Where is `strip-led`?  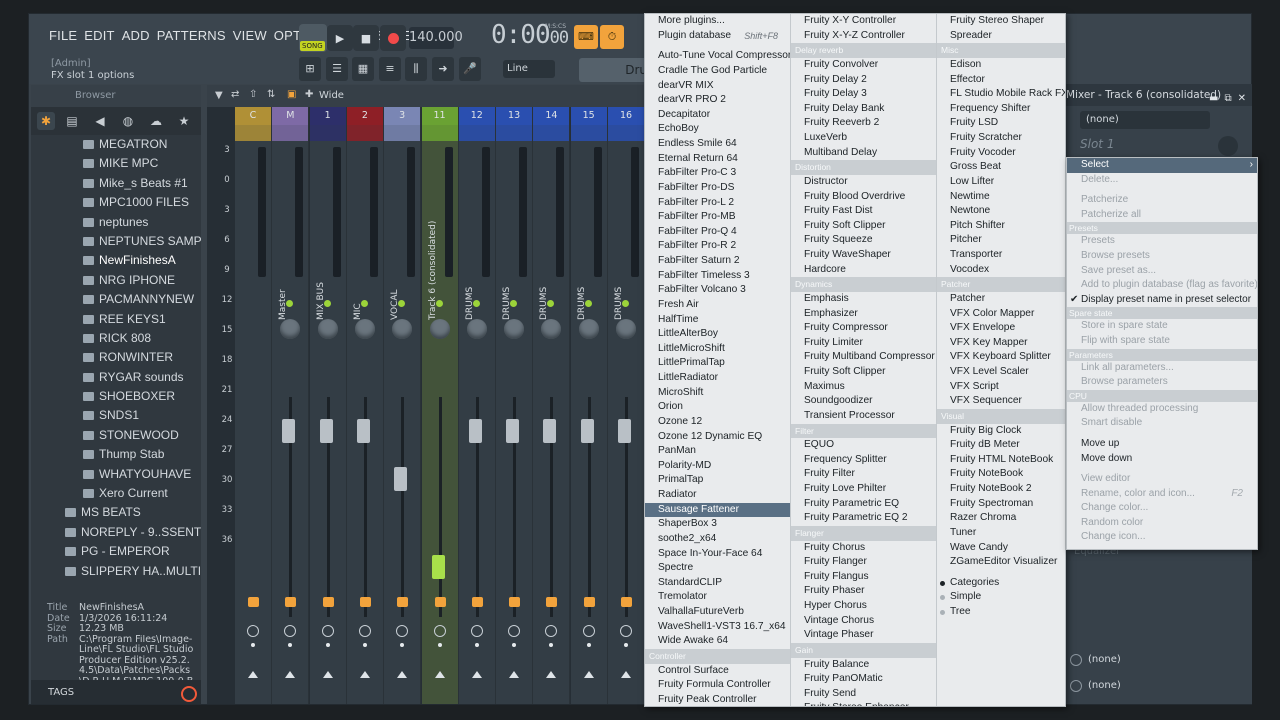 strip-led is located at coordinates (625, 303).